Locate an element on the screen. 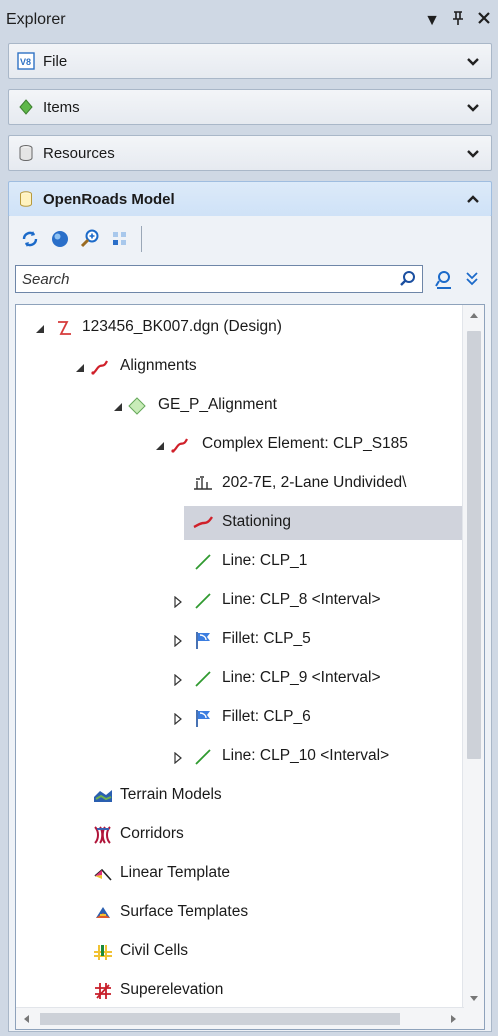 Image resolution: width=498 pixels, height=1036 pixels. tree-node-label: GE_P_Alignment is located at coordinates (217, 404).